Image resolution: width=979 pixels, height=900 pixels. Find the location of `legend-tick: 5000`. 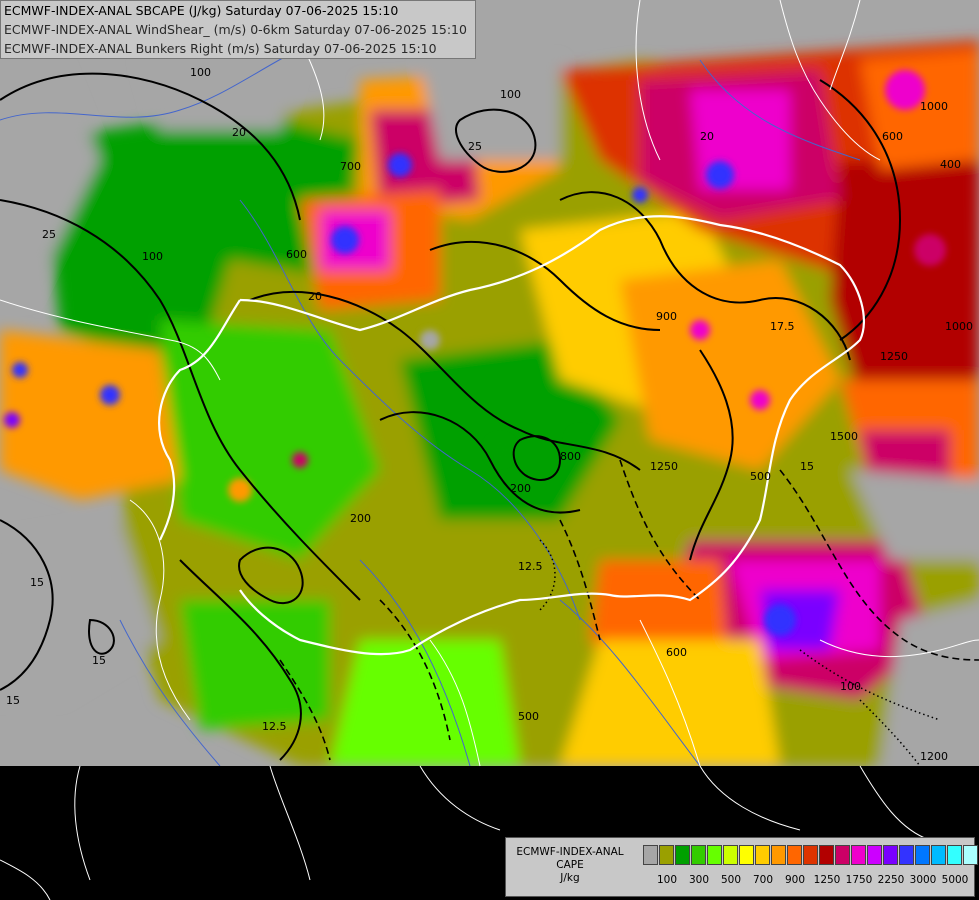

legend-tick: 5000 is located at coordinates (955, 880).